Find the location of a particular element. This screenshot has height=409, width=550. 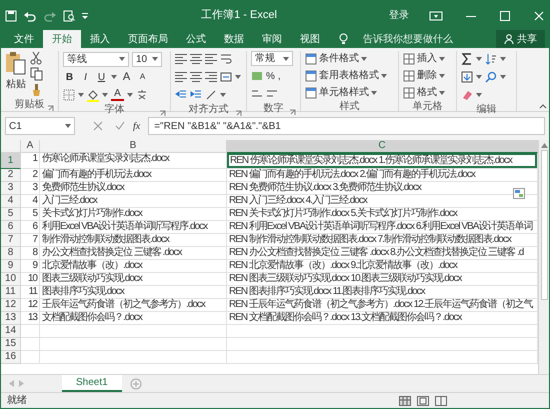

copy-icon is located at coordinates (37, 74).